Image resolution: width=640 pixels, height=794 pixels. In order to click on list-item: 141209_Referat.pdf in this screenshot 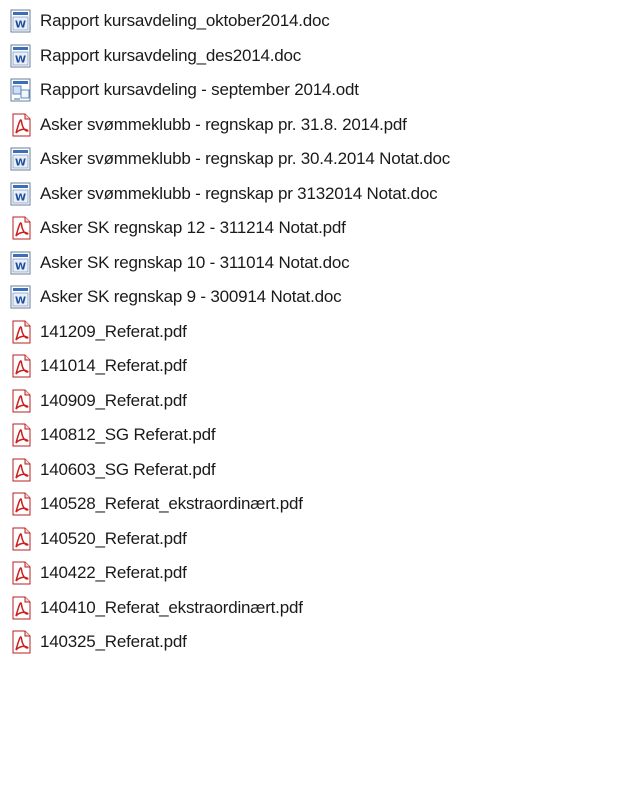, I will do `click(323, 332)`.